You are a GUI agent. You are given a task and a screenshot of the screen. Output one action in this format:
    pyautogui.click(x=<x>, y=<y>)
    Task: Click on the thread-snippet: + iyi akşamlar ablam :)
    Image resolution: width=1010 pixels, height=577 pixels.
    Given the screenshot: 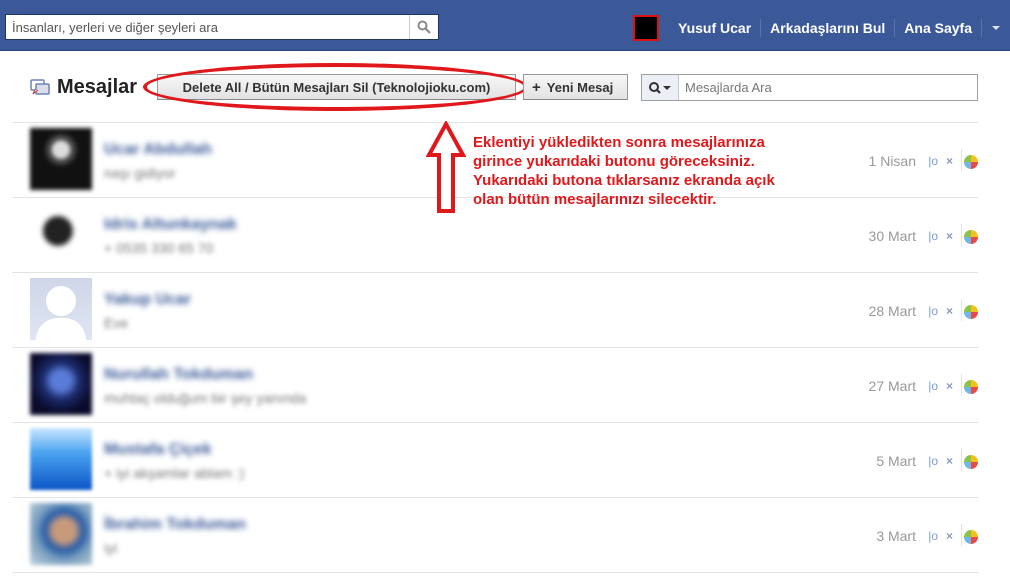 What is the action you would take?
    pyautogui.click(x=174, y=473)
    